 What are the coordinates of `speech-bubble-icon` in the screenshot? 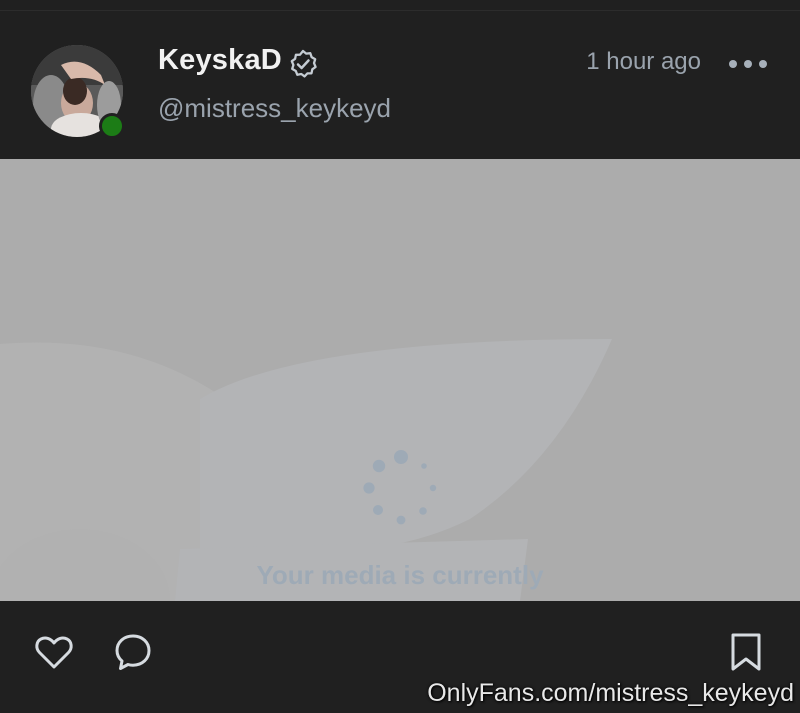 It's located at (133, 652).